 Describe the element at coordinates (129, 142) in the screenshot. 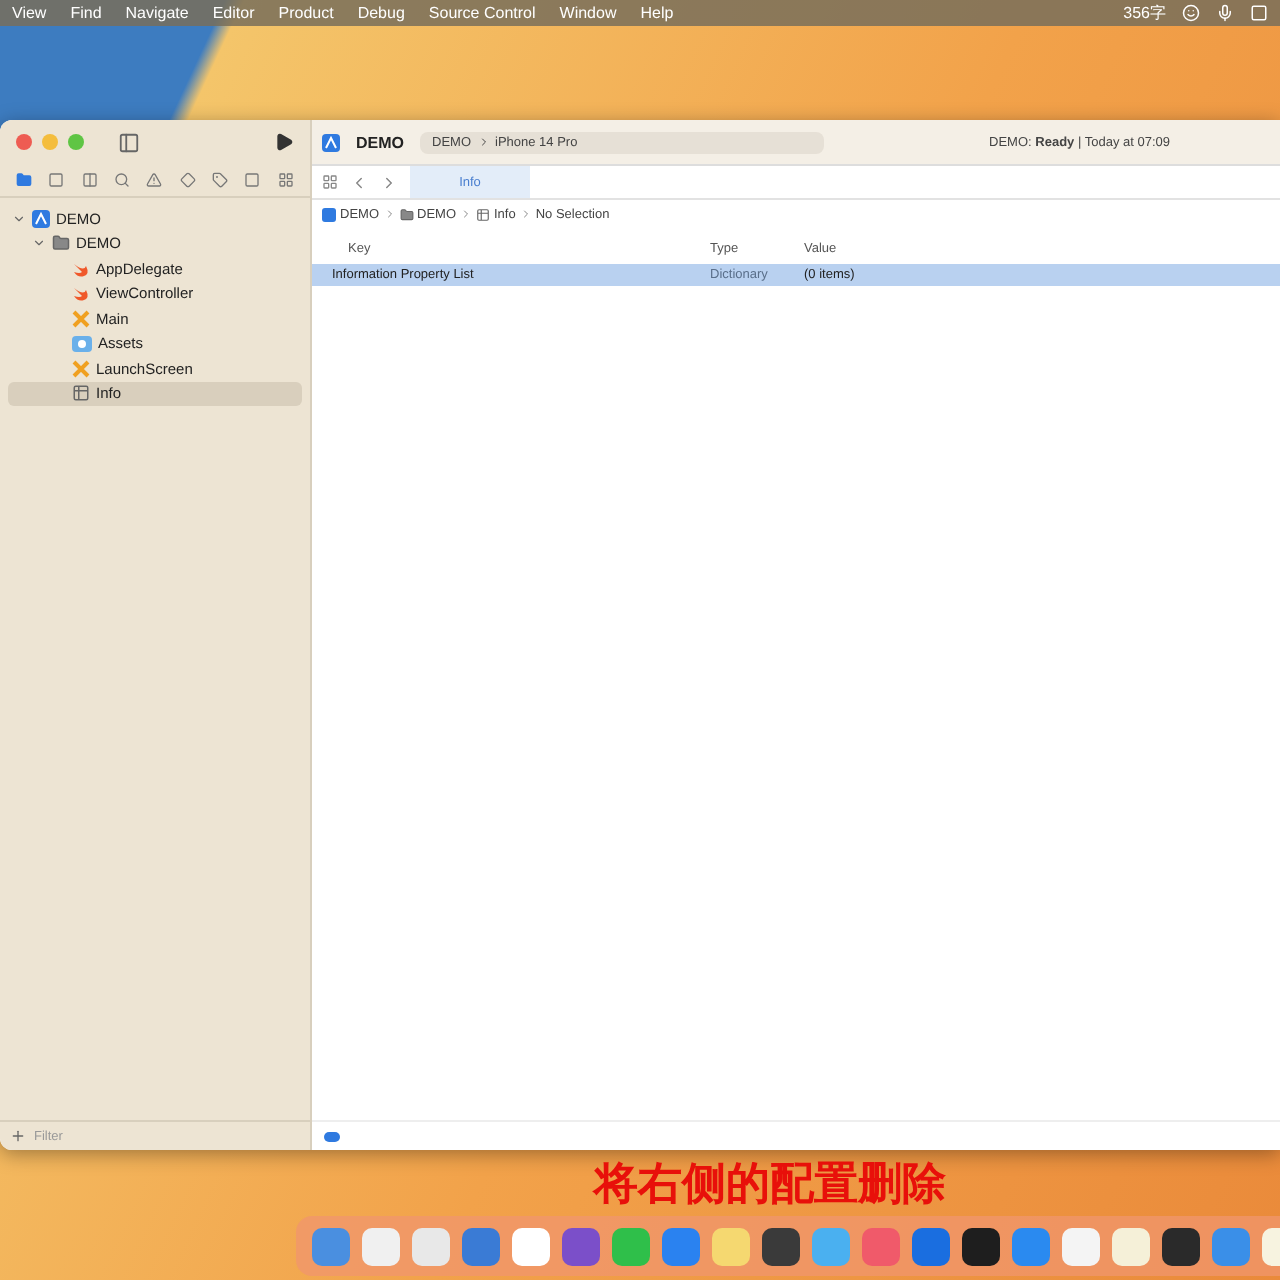

I see `sidebar-toggle-icon` at that location.